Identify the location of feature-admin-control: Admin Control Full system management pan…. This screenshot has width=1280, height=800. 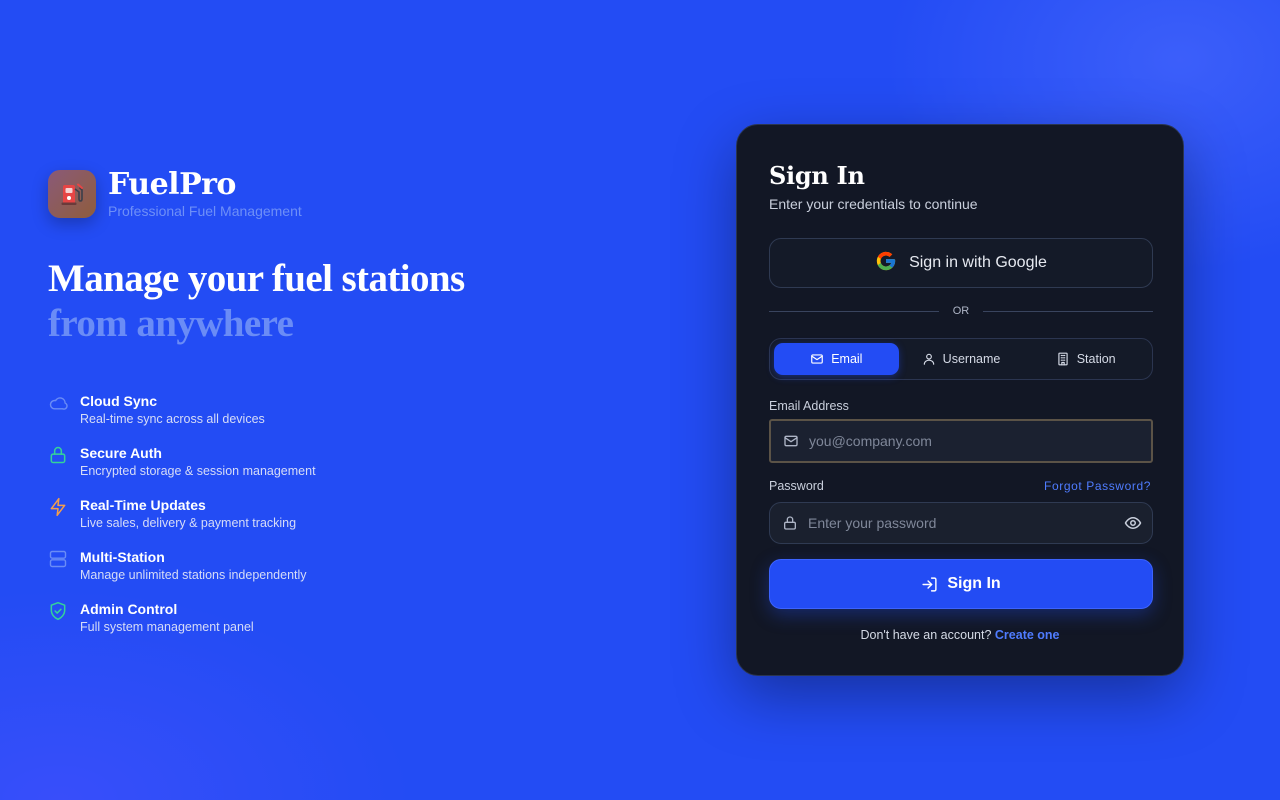
(182, 627).